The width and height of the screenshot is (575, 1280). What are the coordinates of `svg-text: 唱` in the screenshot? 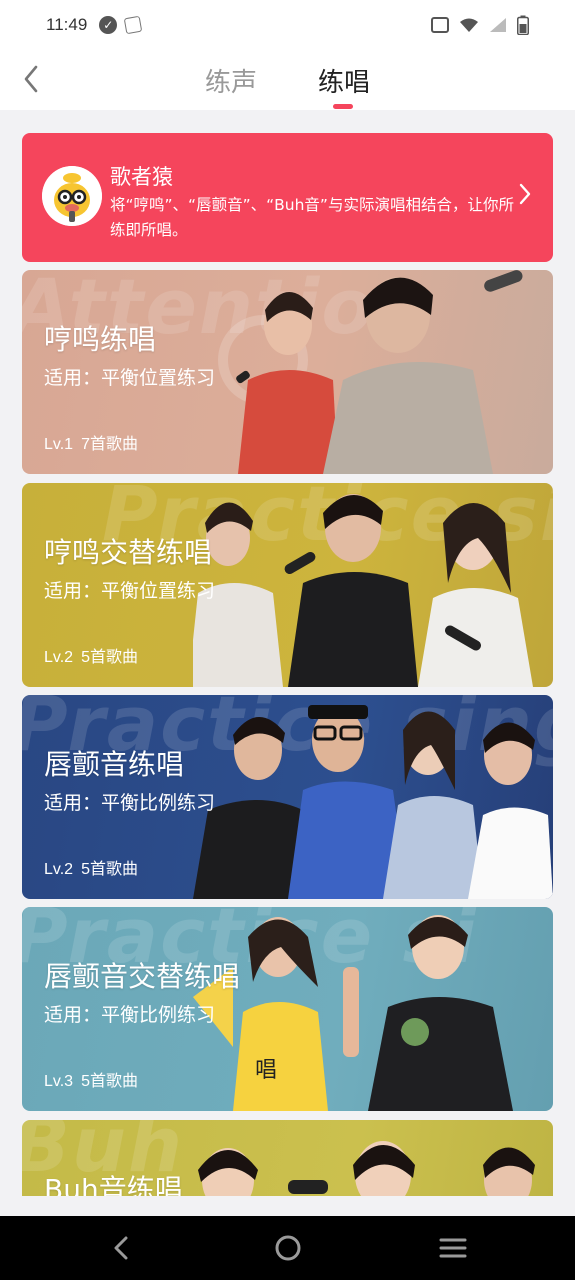 It's located at (266, 1070).